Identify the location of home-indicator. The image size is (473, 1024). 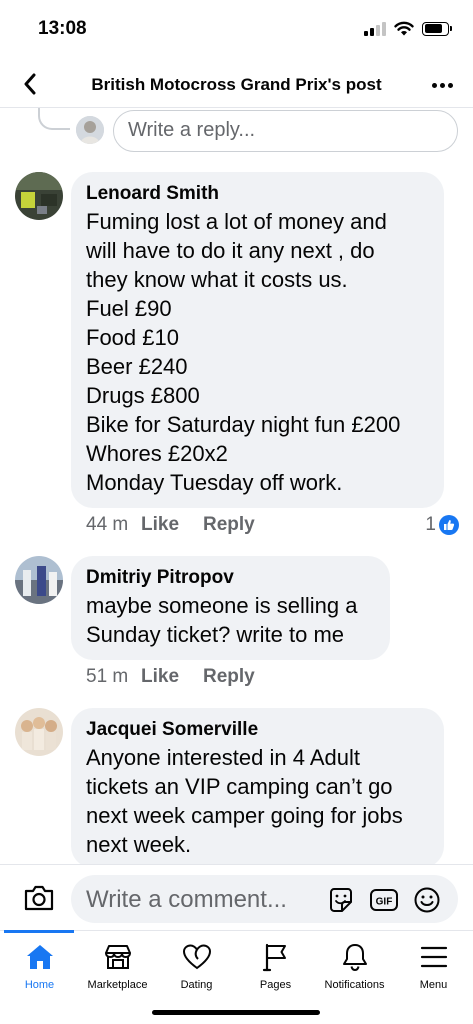
(236, 1012).